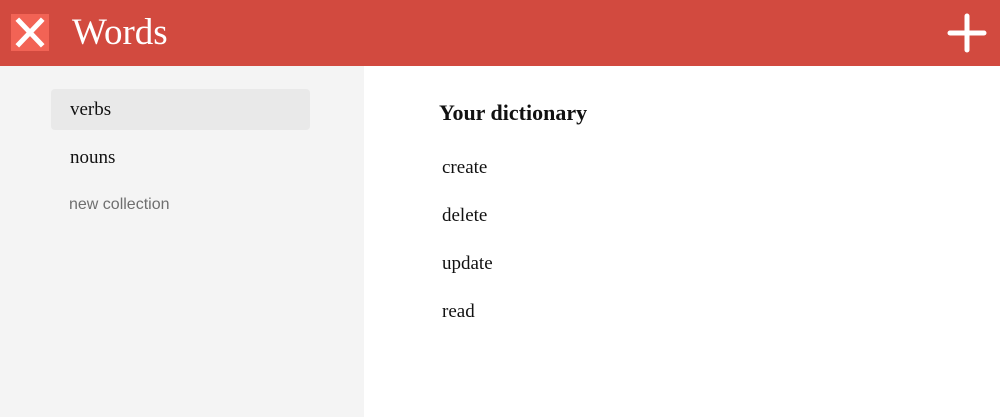 Image resolution: width=1000 pixels, height=417 pixels. Describe the element at coordinates (180, 157) in the screenshot. I see `collection-item-nouns: nouns` at that location.